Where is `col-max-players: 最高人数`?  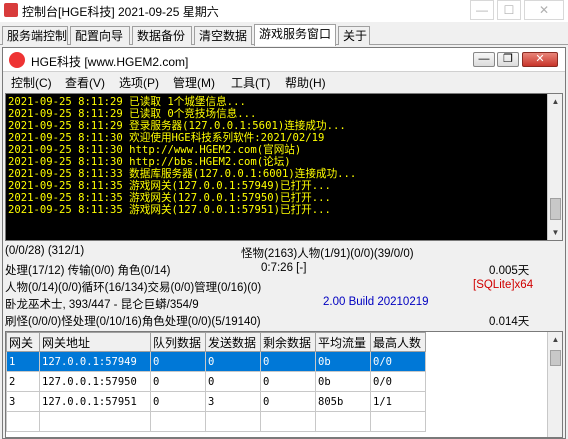 col-max-players: 最高人数 is located at coordinates (398, 342).